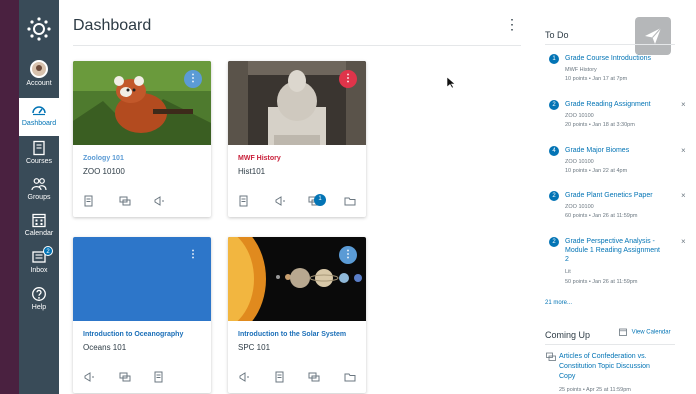 The width and height of the screenshot is (696, 394). I want to click on send-message-button, so click(653, 36).